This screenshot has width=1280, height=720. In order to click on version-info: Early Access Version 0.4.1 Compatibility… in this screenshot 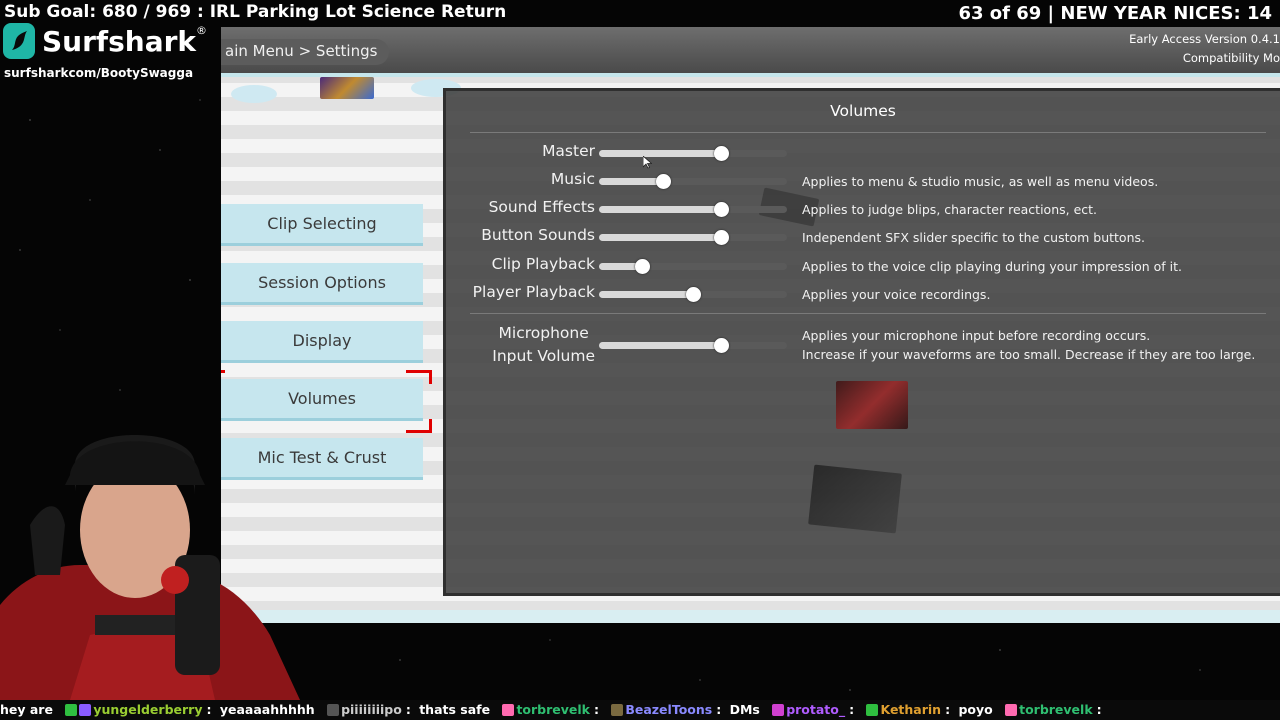, I will do `click(1204, 49)`.